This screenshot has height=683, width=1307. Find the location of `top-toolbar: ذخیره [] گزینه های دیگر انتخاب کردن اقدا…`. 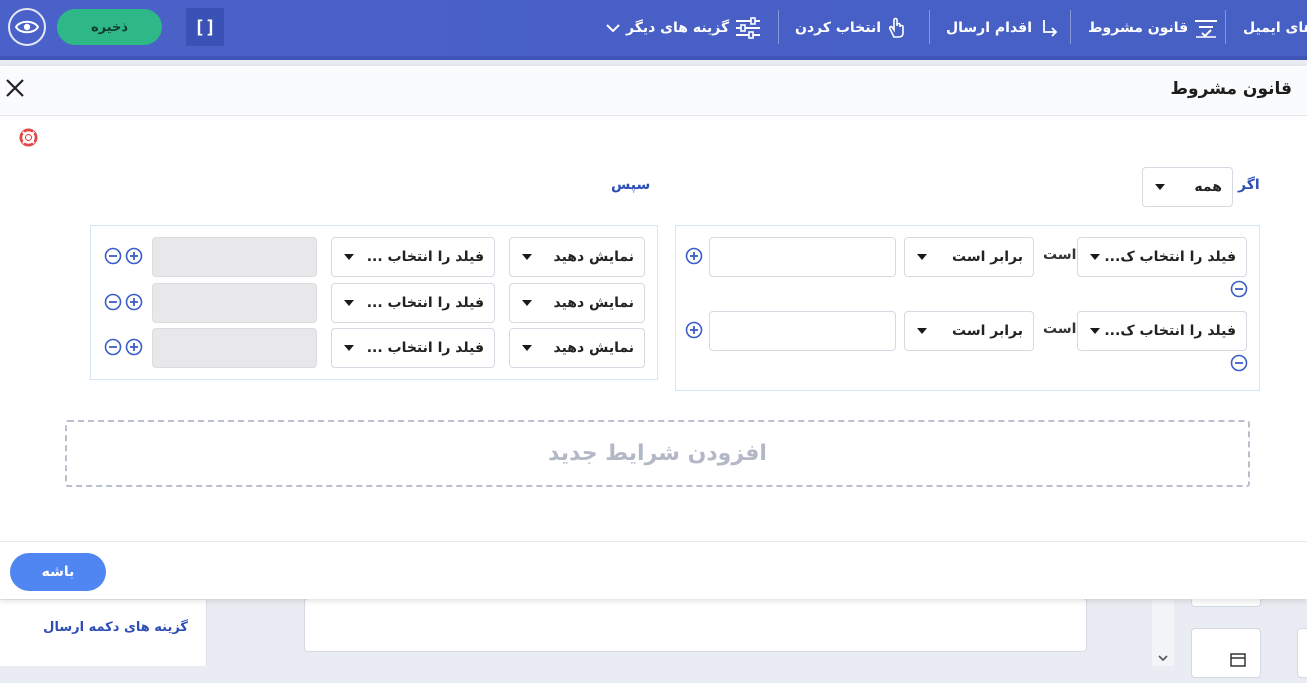

top-toolbar: ذخیره [] گزینه های دیگر انتخاب کردن اقدا… is located at coordinates (653, 30).